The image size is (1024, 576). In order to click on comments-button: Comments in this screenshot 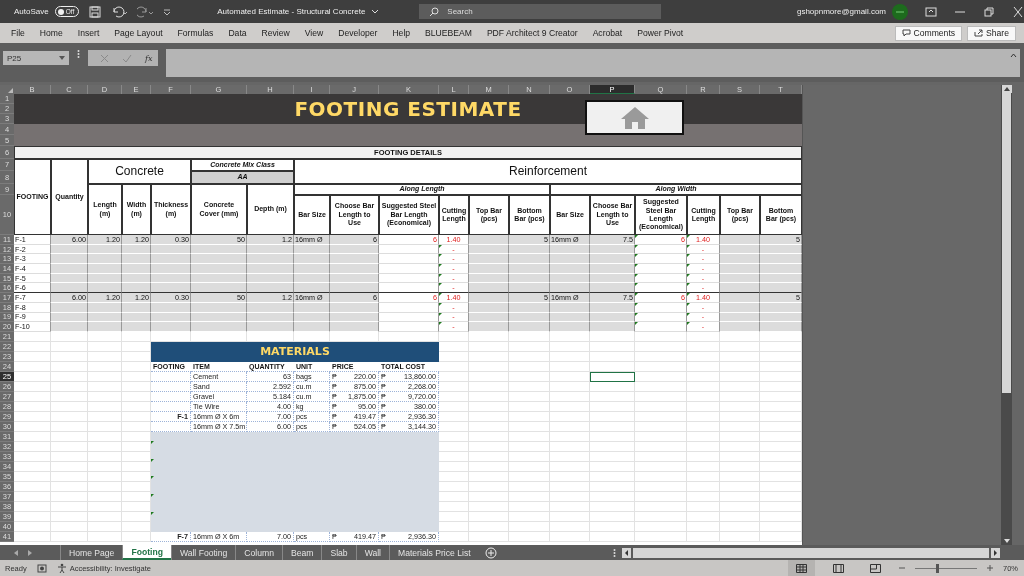, I will do `click(928, 33)`.